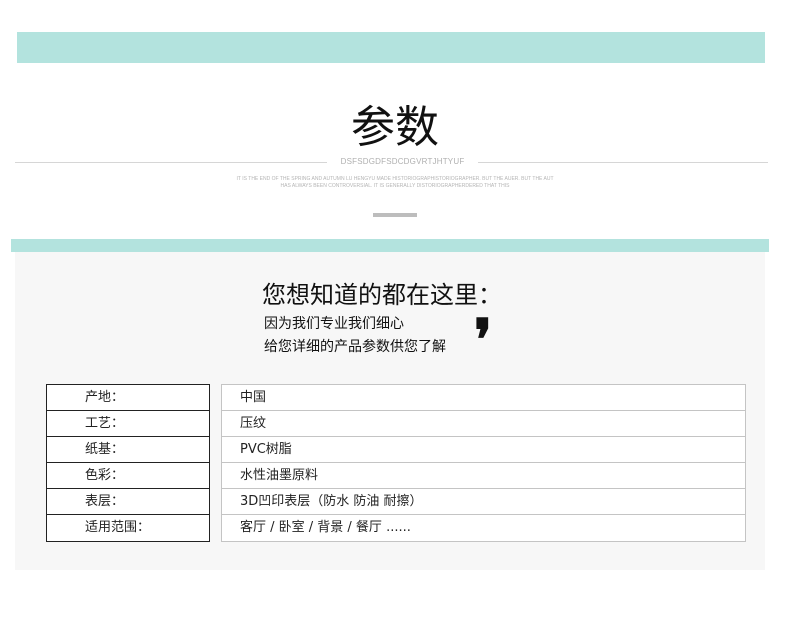  What do you see at coordinates (395, 215) in the screenshot?
I see `title-underline-bar` at bounding box center [395, 215].